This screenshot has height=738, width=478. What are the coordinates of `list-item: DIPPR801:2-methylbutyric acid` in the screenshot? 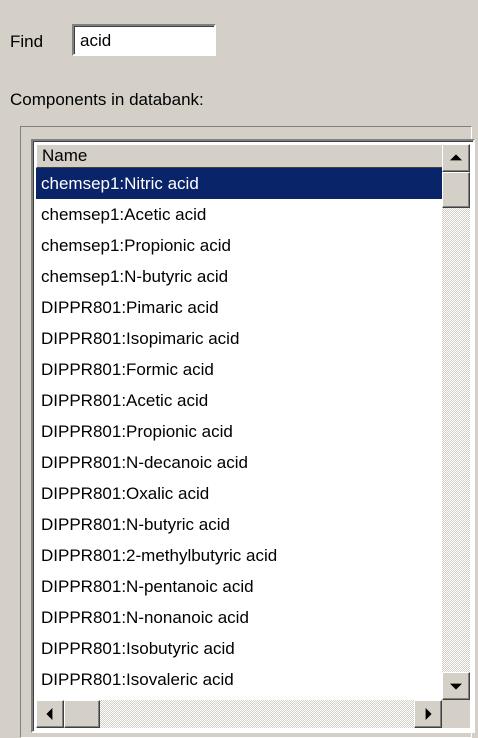 It's located at (240, 555).